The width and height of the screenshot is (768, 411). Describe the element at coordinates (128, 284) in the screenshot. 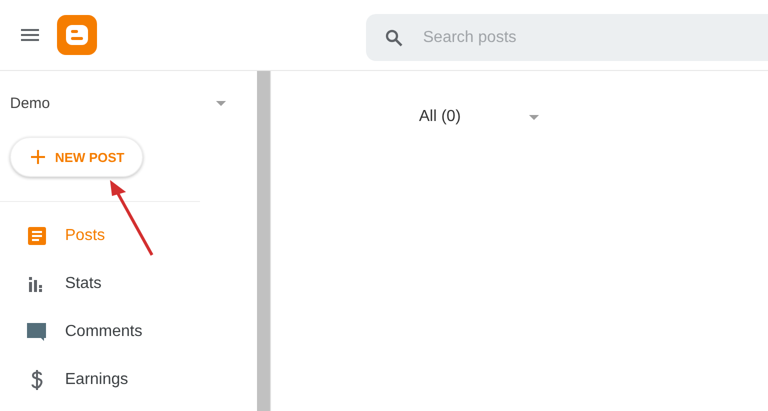

I see `nav-item: Stats` at that location.